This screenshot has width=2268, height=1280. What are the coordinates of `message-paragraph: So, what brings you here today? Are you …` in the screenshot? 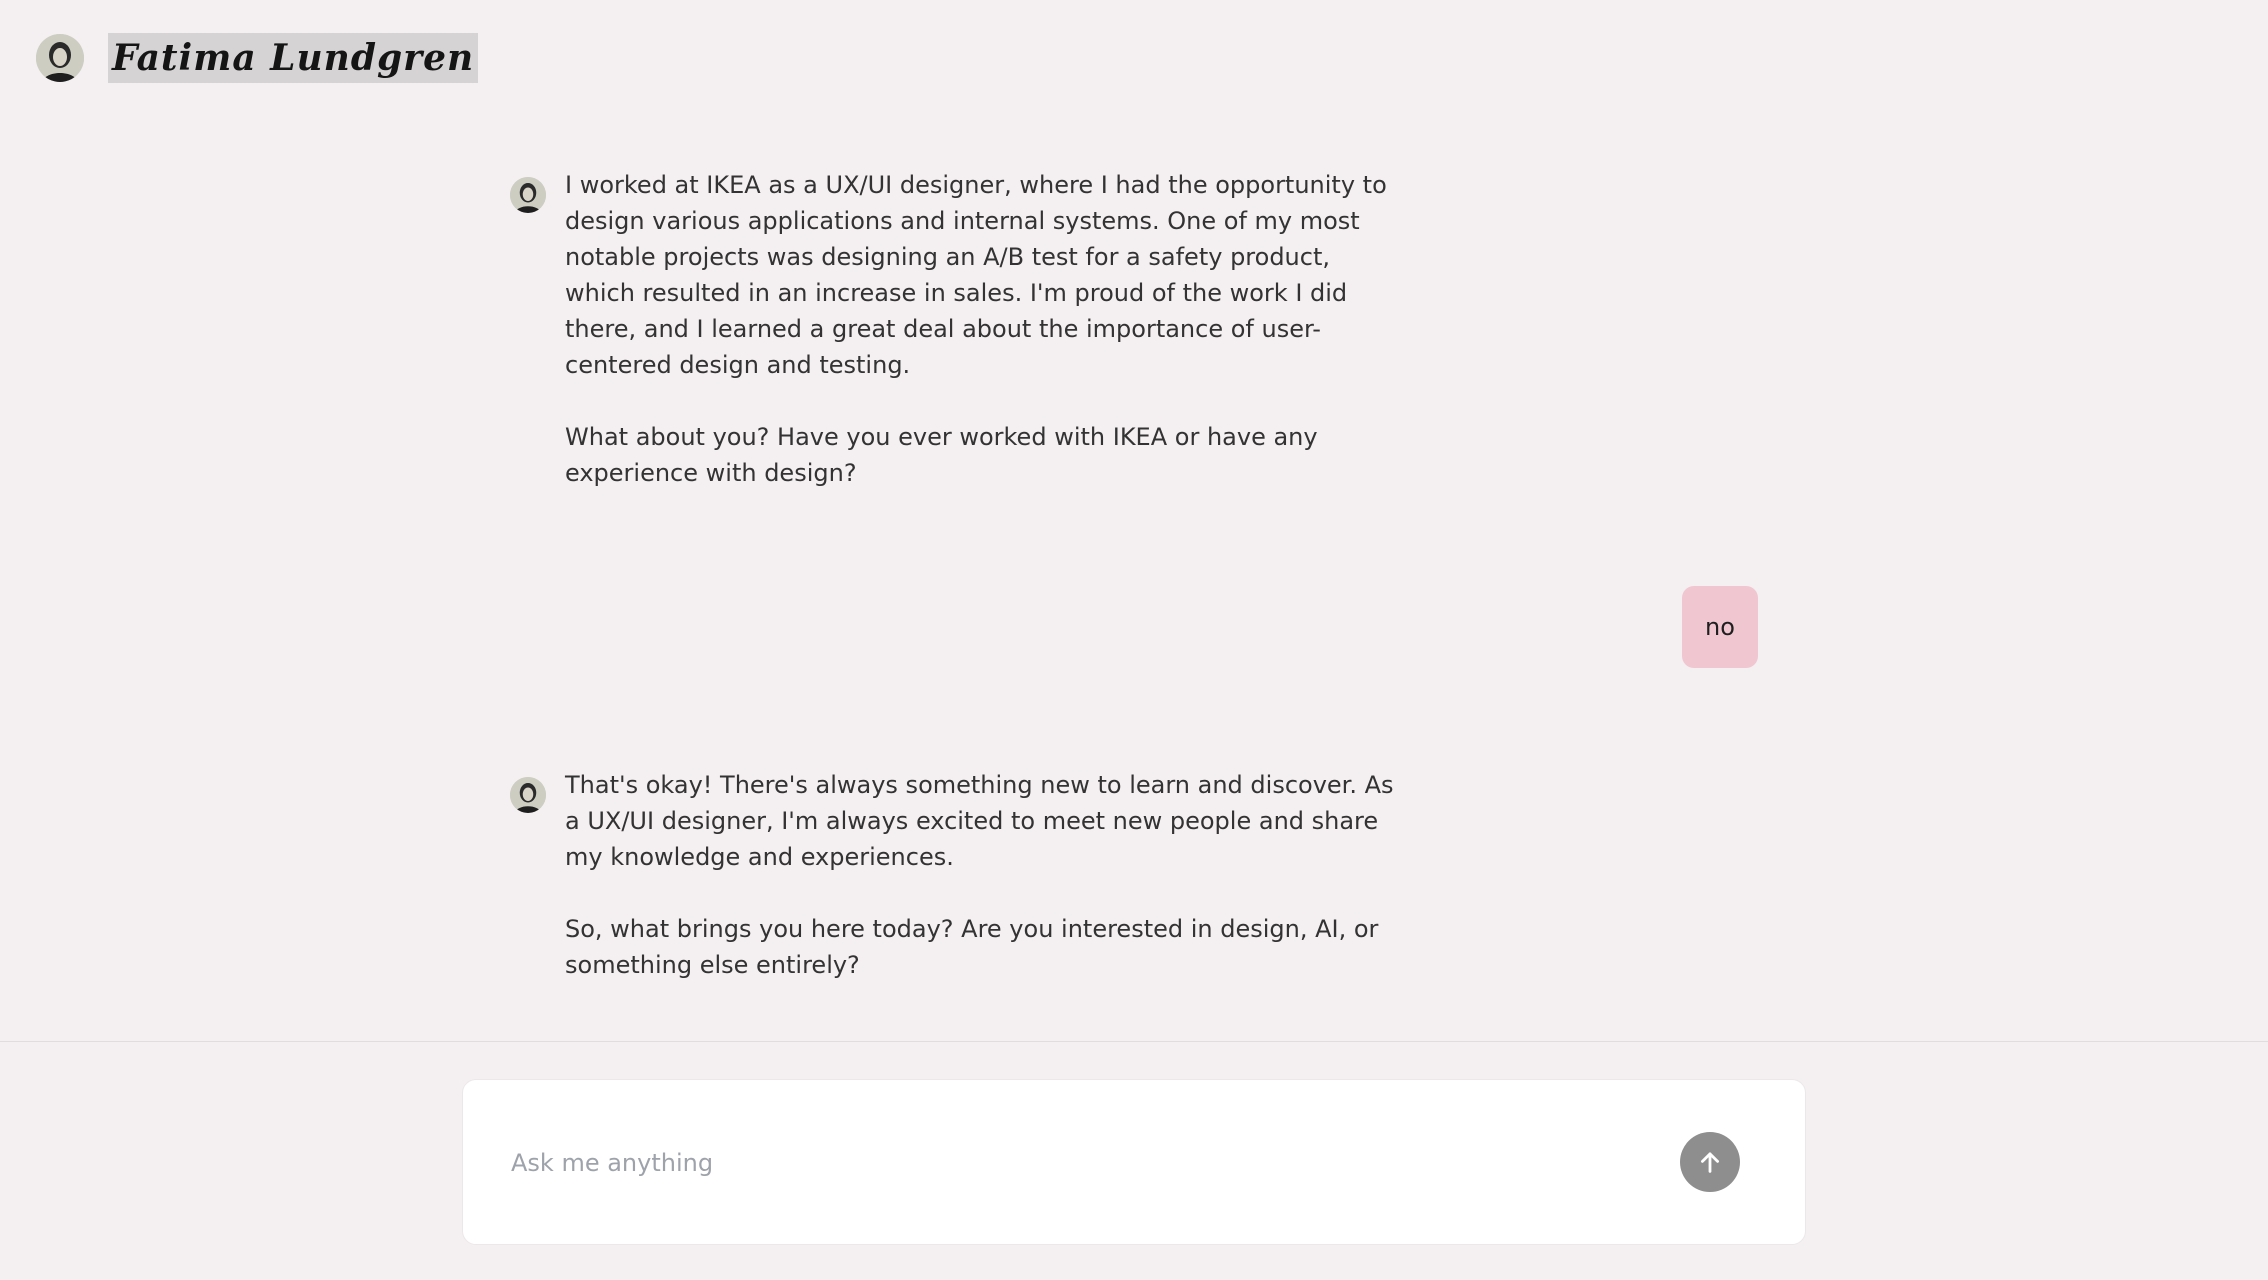 It's located at (972, 947).